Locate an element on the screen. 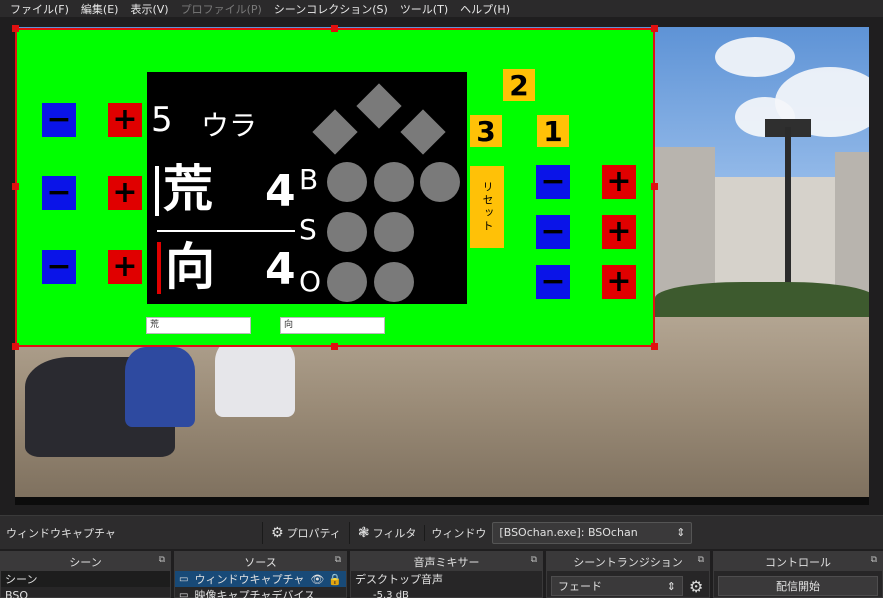 The width and height of the screenshot is (883, 598). sources-dock: ソース ⧉ ▭ ウィンドウキャプチャ 👁 🔒 ▭ 映像キャプチャデバイス is located at coordinates (260, 574).